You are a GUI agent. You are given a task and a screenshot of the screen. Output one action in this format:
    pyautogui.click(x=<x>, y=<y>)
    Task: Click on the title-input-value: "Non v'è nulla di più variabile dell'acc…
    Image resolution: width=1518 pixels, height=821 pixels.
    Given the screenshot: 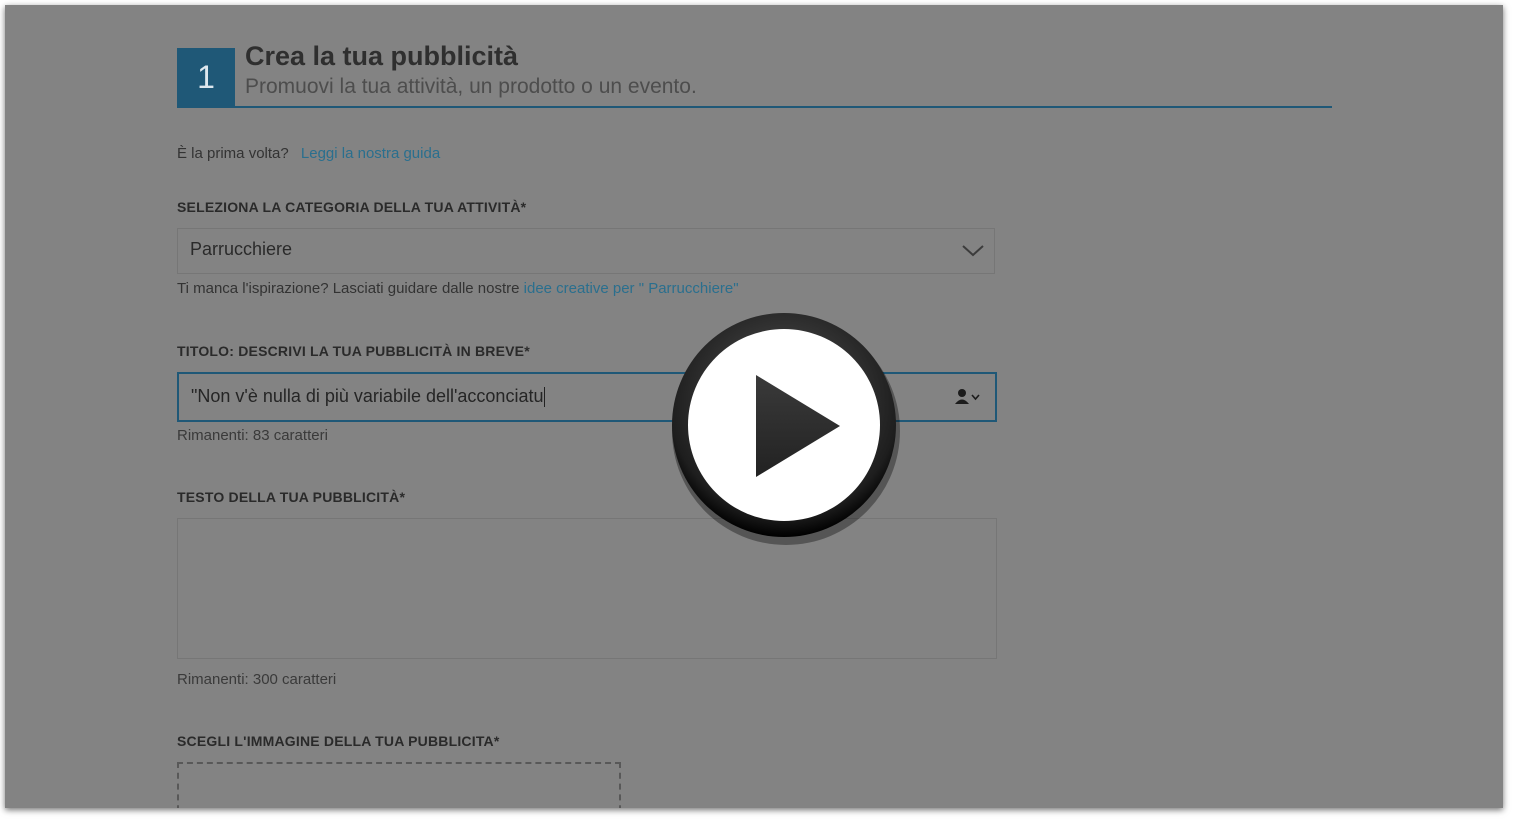 What is the action you would take?
    pyautogui.click(x=367, y=396)
    